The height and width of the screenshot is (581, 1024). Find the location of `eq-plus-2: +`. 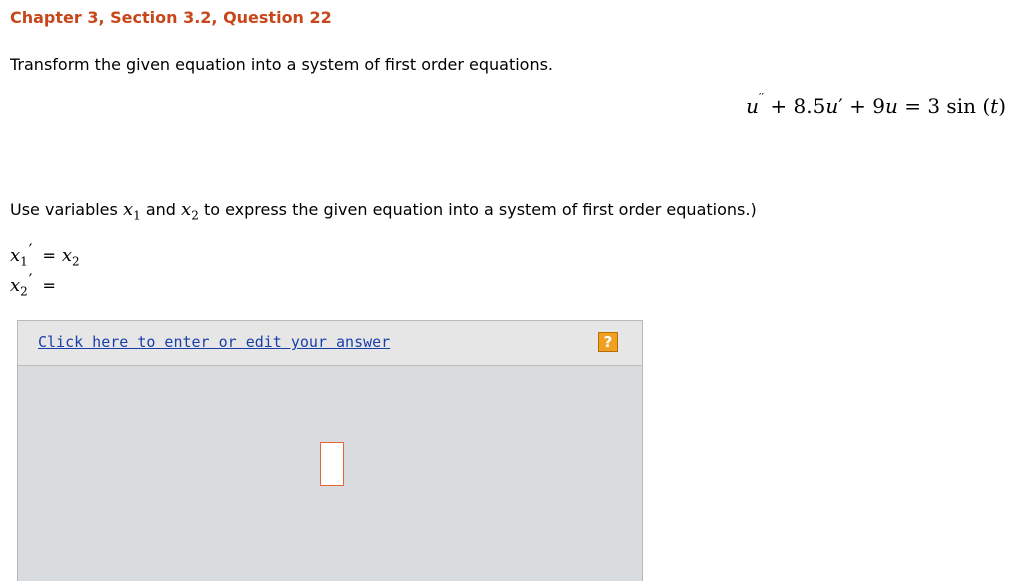

eq-plus-2: + is located at coordinates (857, 106).